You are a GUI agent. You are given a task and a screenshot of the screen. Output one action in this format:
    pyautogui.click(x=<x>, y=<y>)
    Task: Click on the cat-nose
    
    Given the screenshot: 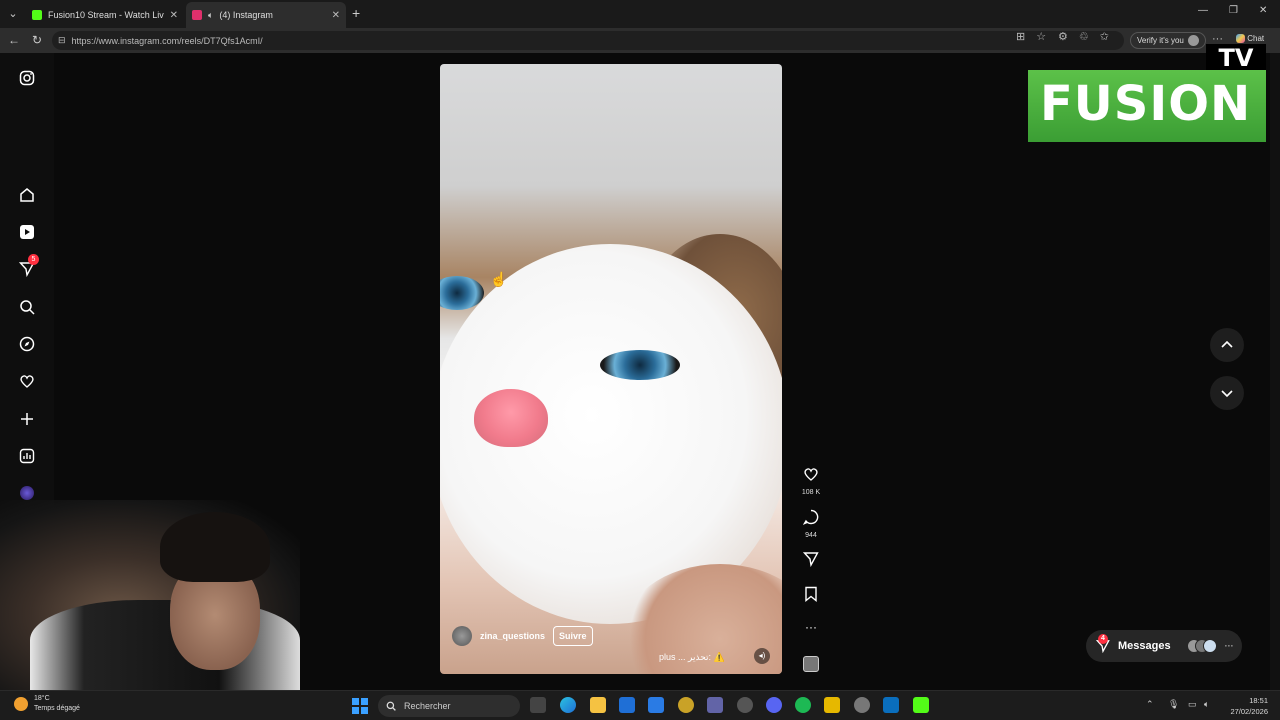 What is the action you would take?
    pyautogui.click(x=511, y=418)
    